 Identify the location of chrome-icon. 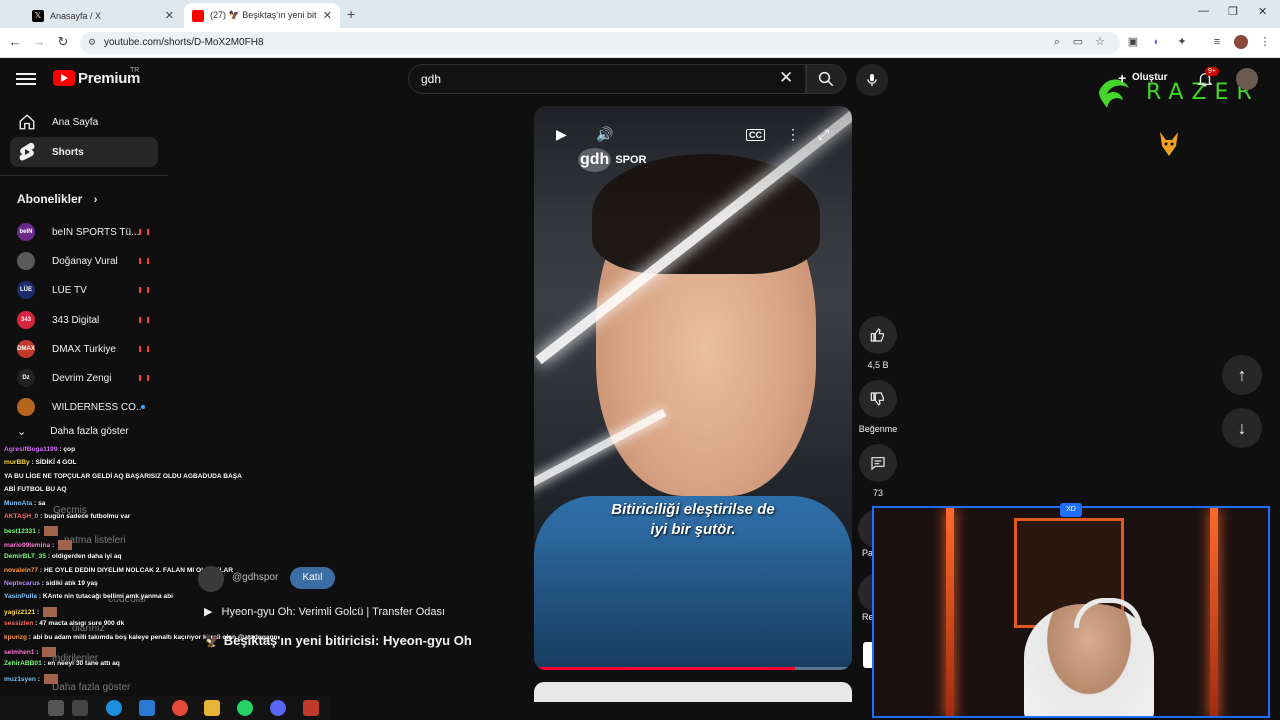
(180, 708).